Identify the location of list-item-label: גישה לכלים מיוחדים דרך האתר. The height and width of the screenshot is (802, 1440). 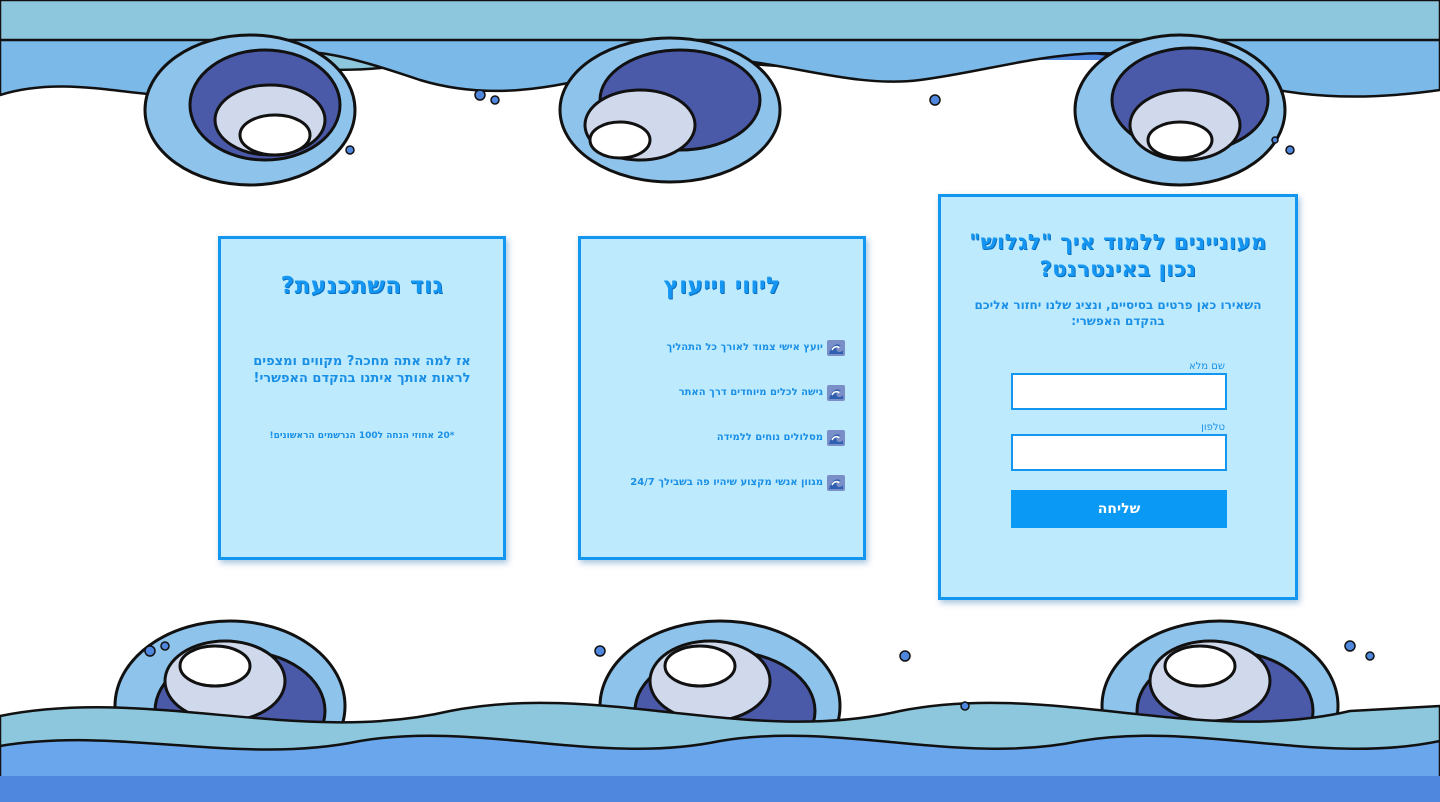
(750, 392).